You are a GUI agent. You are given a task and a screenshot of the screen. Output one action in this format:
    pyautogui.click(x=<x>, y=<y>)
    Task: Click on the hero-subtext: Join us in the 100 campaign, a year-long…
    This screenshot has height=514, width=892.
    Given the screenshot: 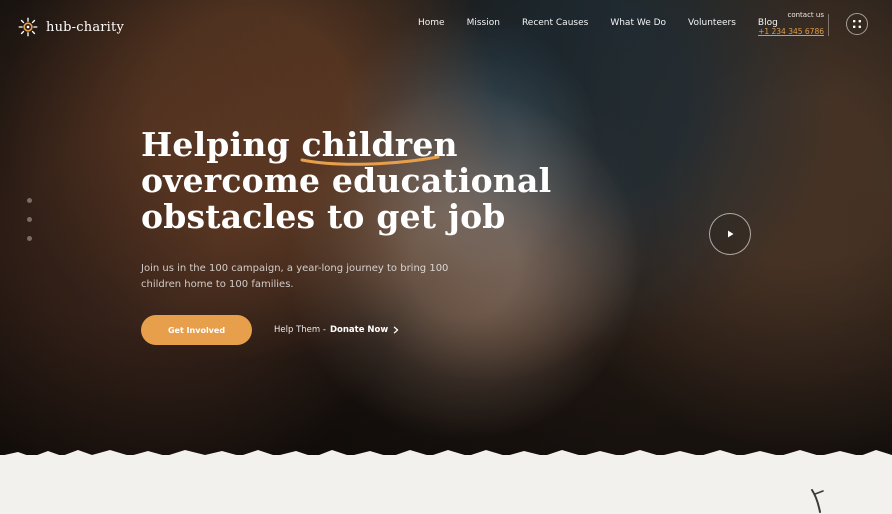 What is the action you would take?
    pyautogui.click(x=295, y=276)
    